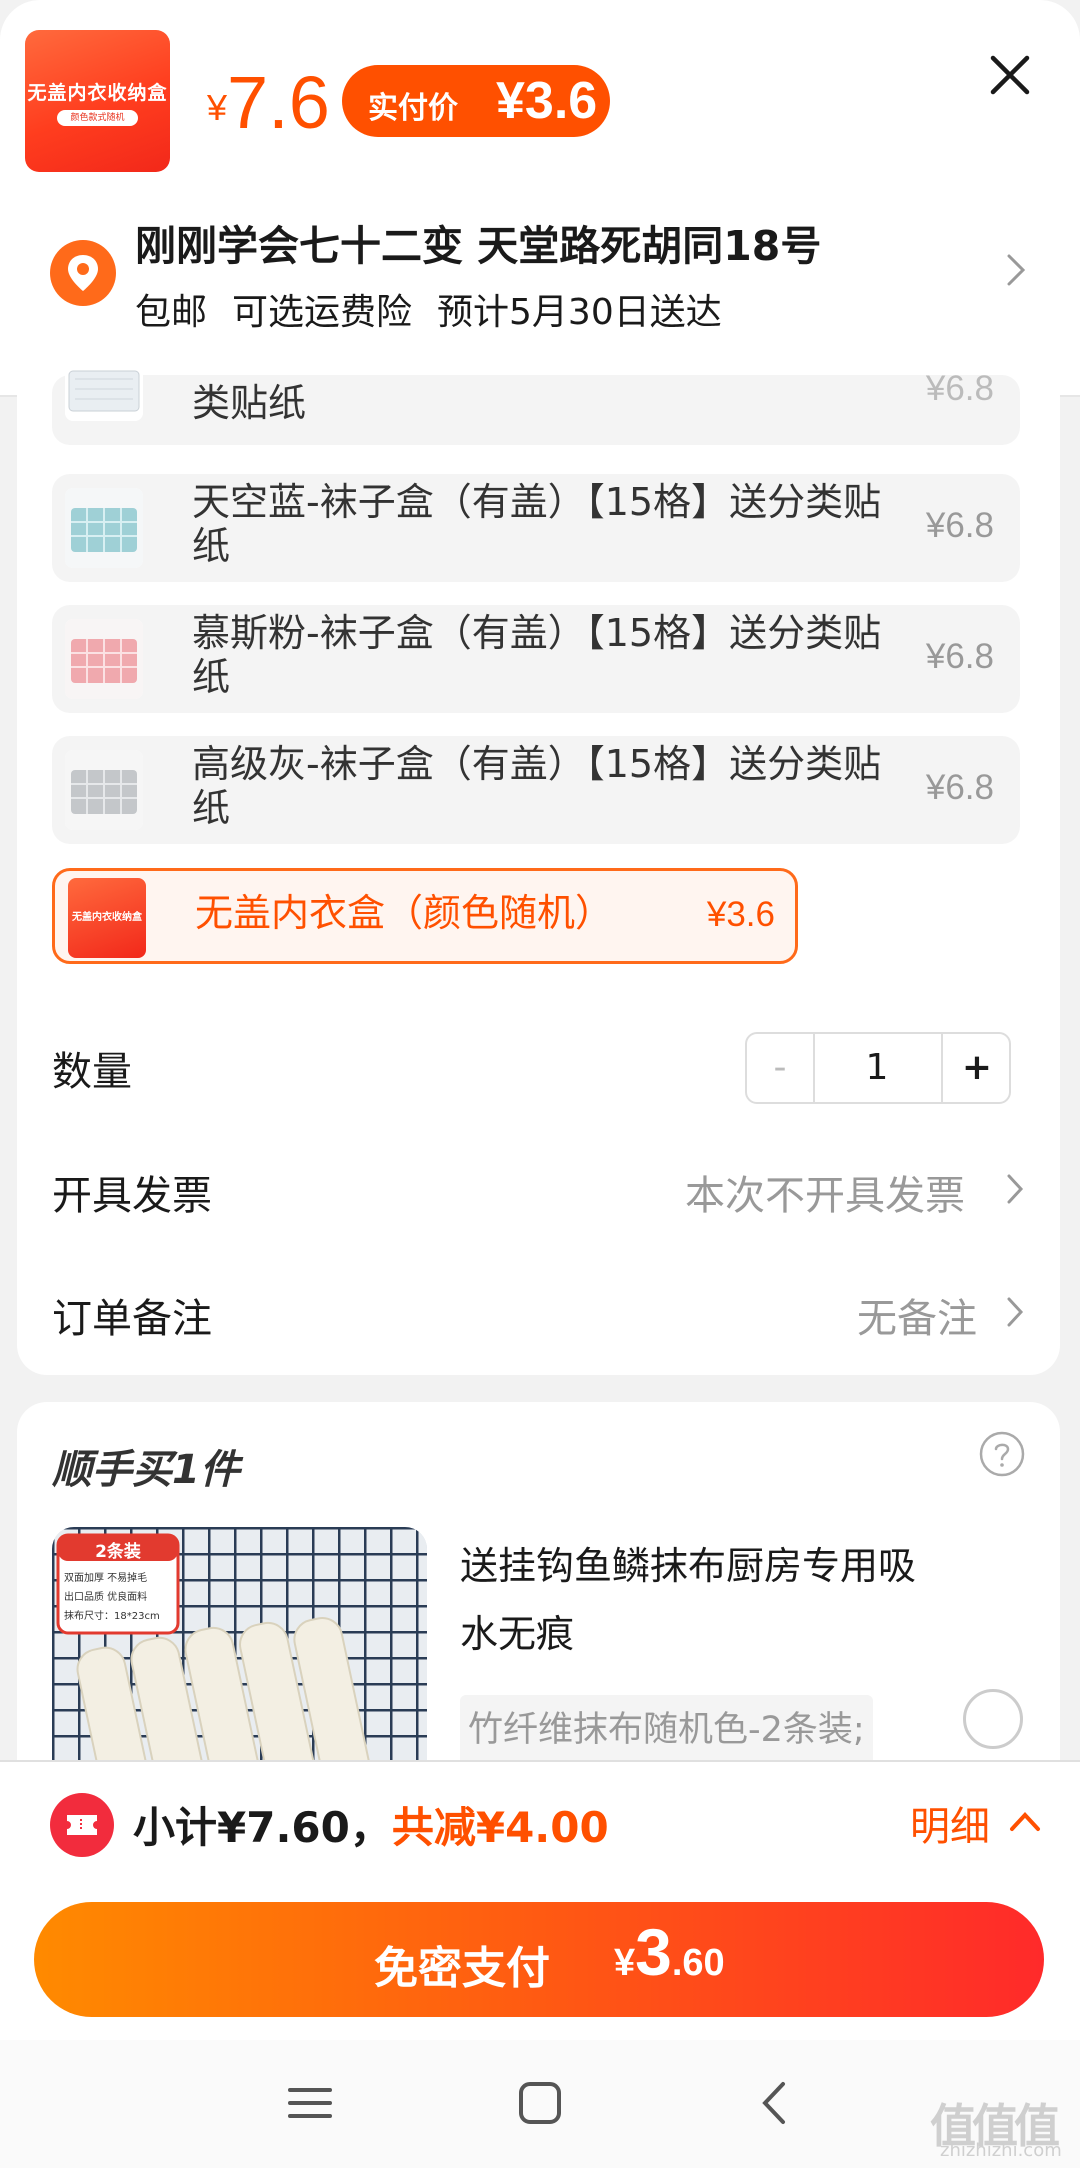 The image size is (1080, 2170). Describe the element at coordinates (698, 1963) in the screenshot. I see `pay-decimal: .60` at that location.